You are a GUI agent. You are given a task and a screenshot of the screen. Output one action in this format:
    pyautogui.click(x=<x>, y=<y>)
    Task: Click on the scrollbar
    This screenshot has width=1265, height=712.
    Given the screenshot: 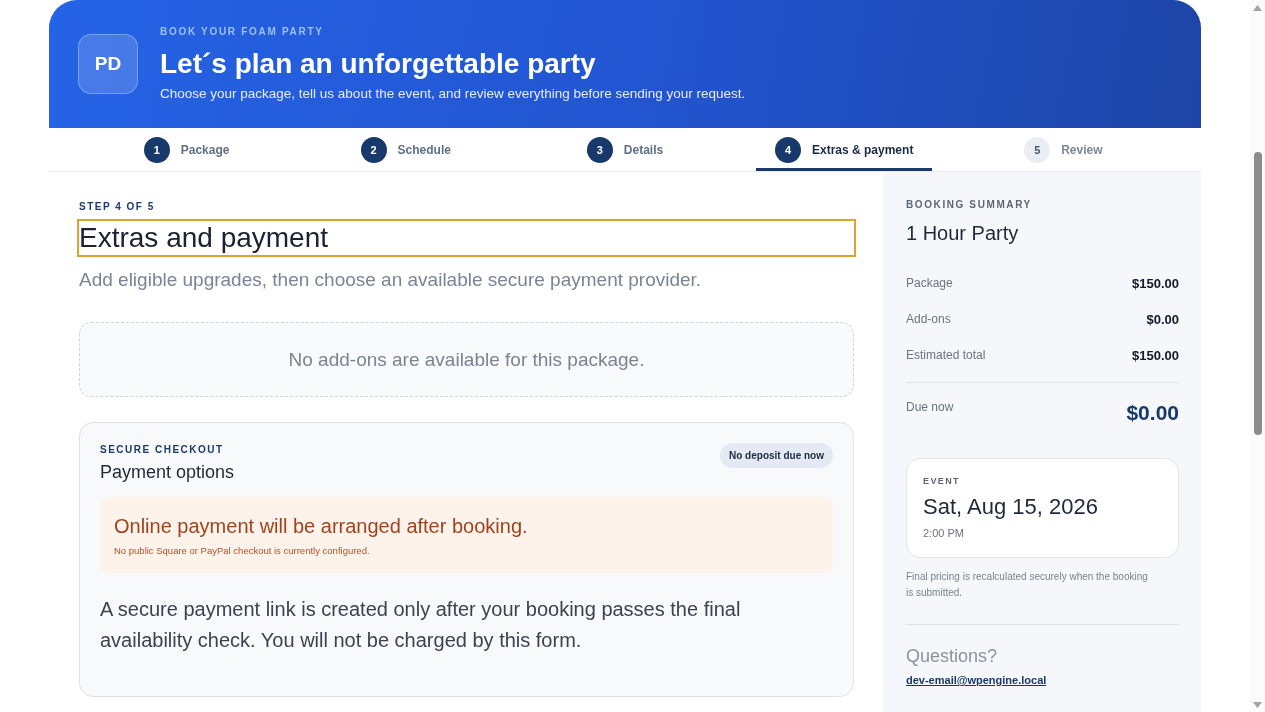 What is the action you would take?
    pyautogui.click(x=1257, y=356)
    